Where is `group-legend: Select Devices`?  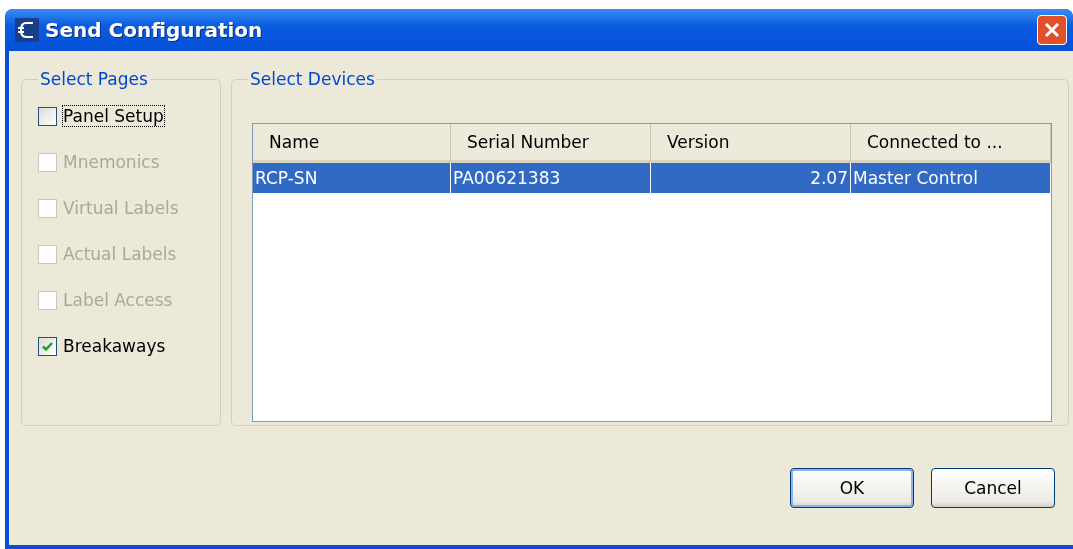 group-legend: Select Devices is located at coordinates (312, 79).